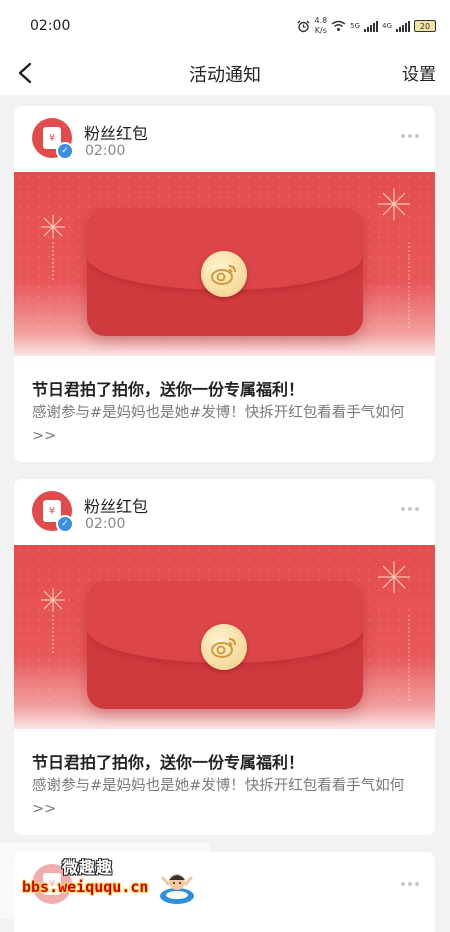  Describe the element at coordinates (85, 887) in the screenshot. I see `watermark-url: bbs.weiququ.cn` at that location.